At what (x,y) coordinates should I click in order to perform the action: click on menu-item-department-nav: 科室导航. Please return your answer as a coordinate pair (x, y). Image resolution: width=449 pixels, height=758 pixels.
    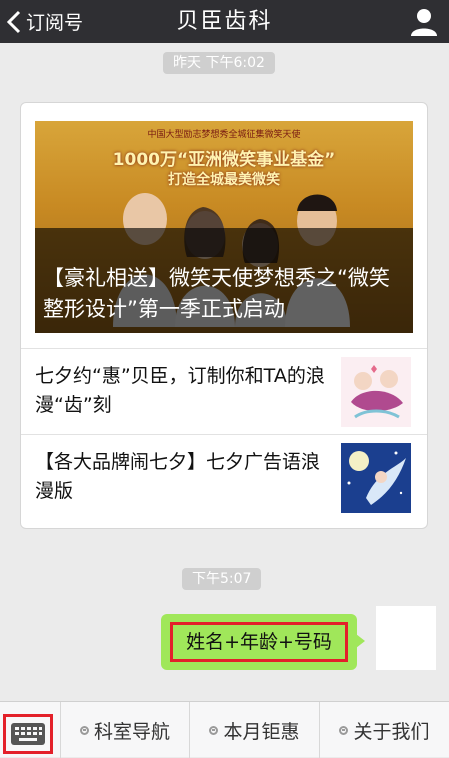
    Looking at the image, I should click on (124, 730).